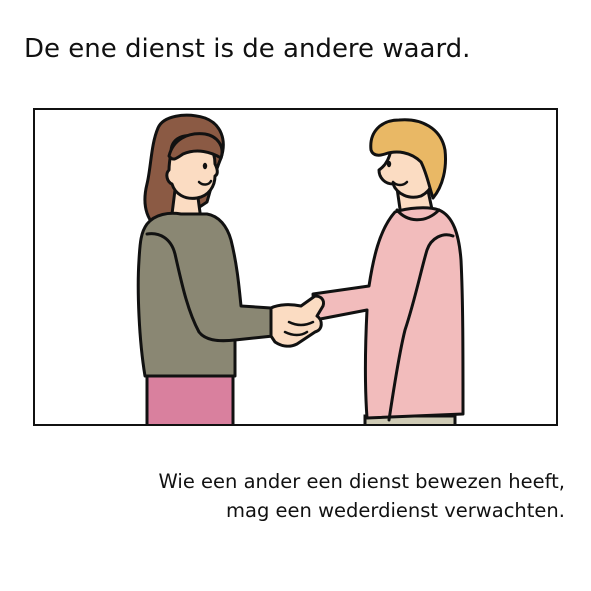 Image resolution: width=591 pixels, height=591 pixels. I want to click on handshake, so click(297, 321).